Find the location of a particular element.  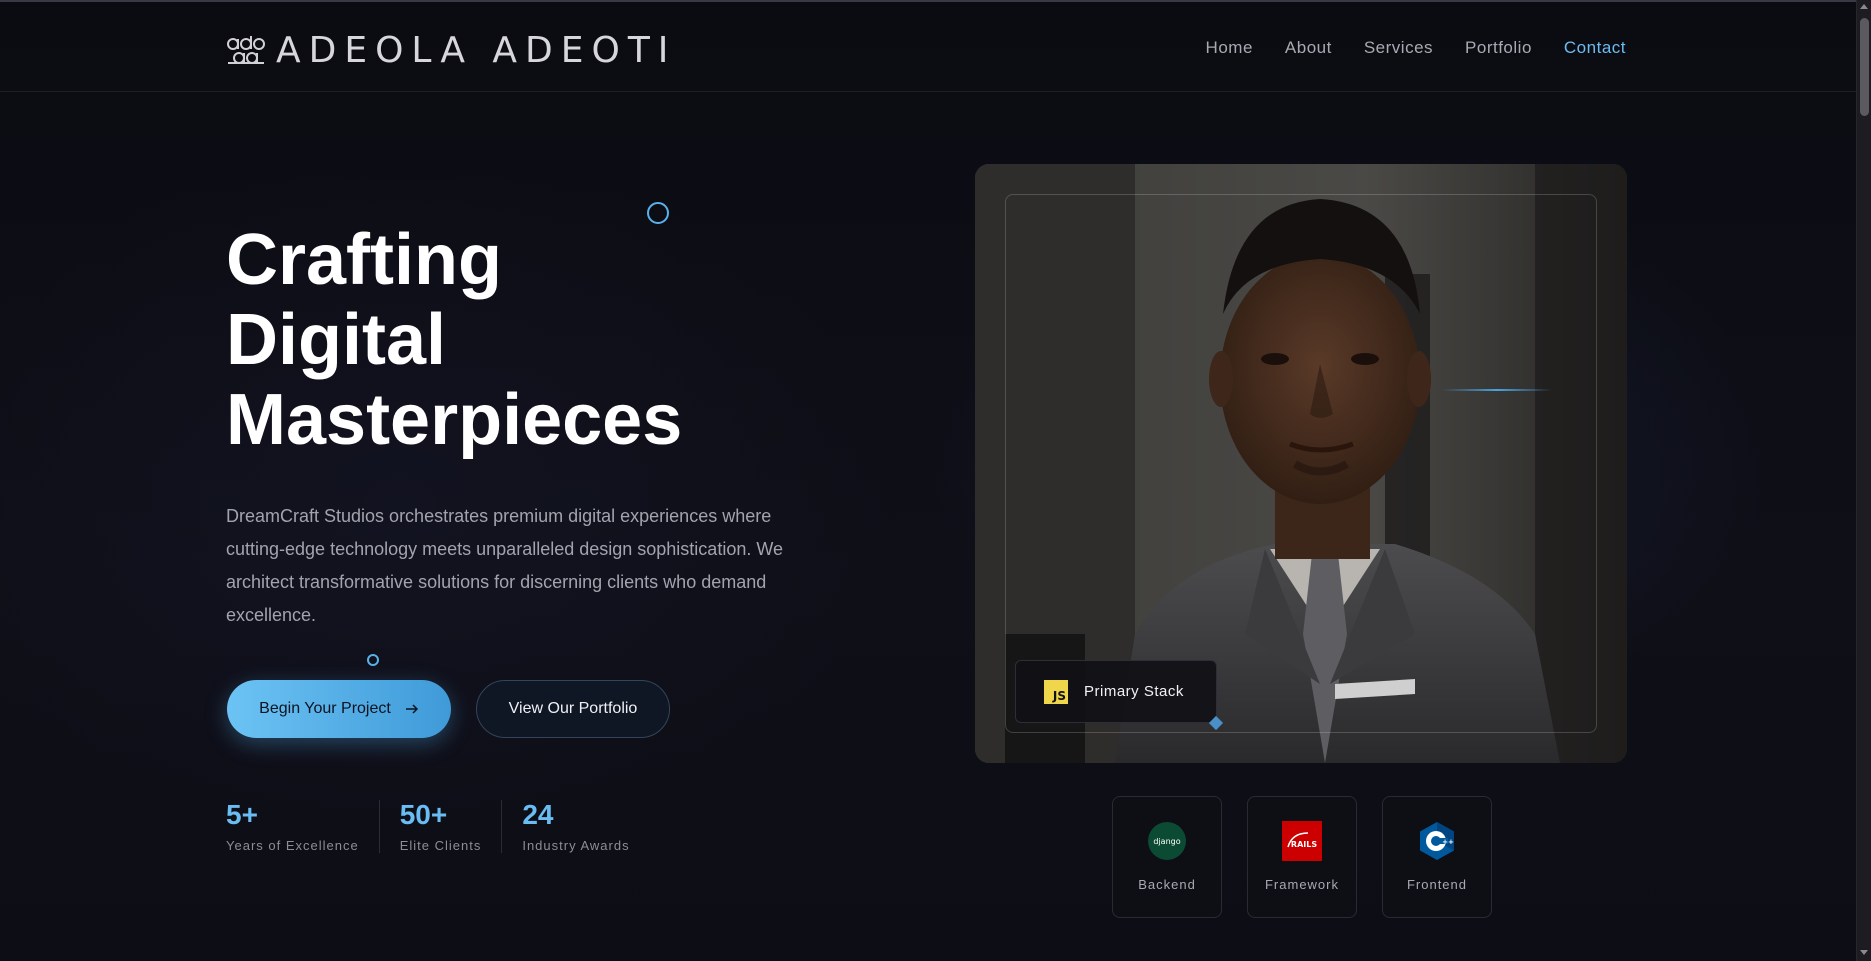

tech-card-framework: RAILS Framework is located at coordinates (1302, 857).